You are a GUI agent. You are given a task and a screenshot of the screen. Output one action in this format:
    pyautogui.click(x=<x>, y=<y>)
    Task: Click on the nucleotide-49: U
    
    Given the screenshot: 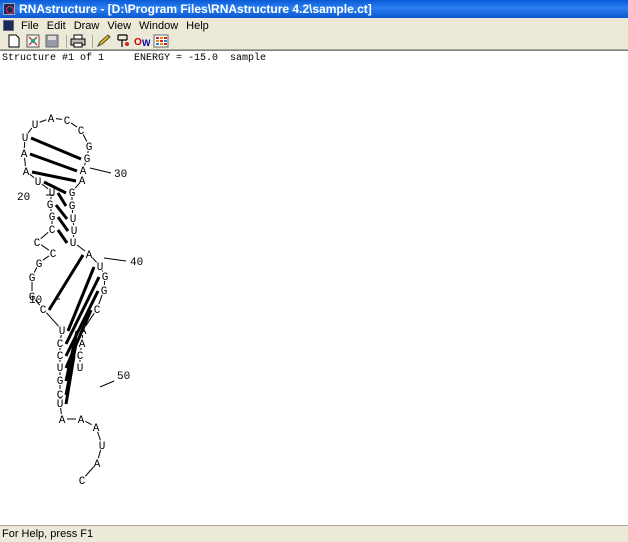 What is the action you would take?
    pyautogui.click(x=80, y=369)
    